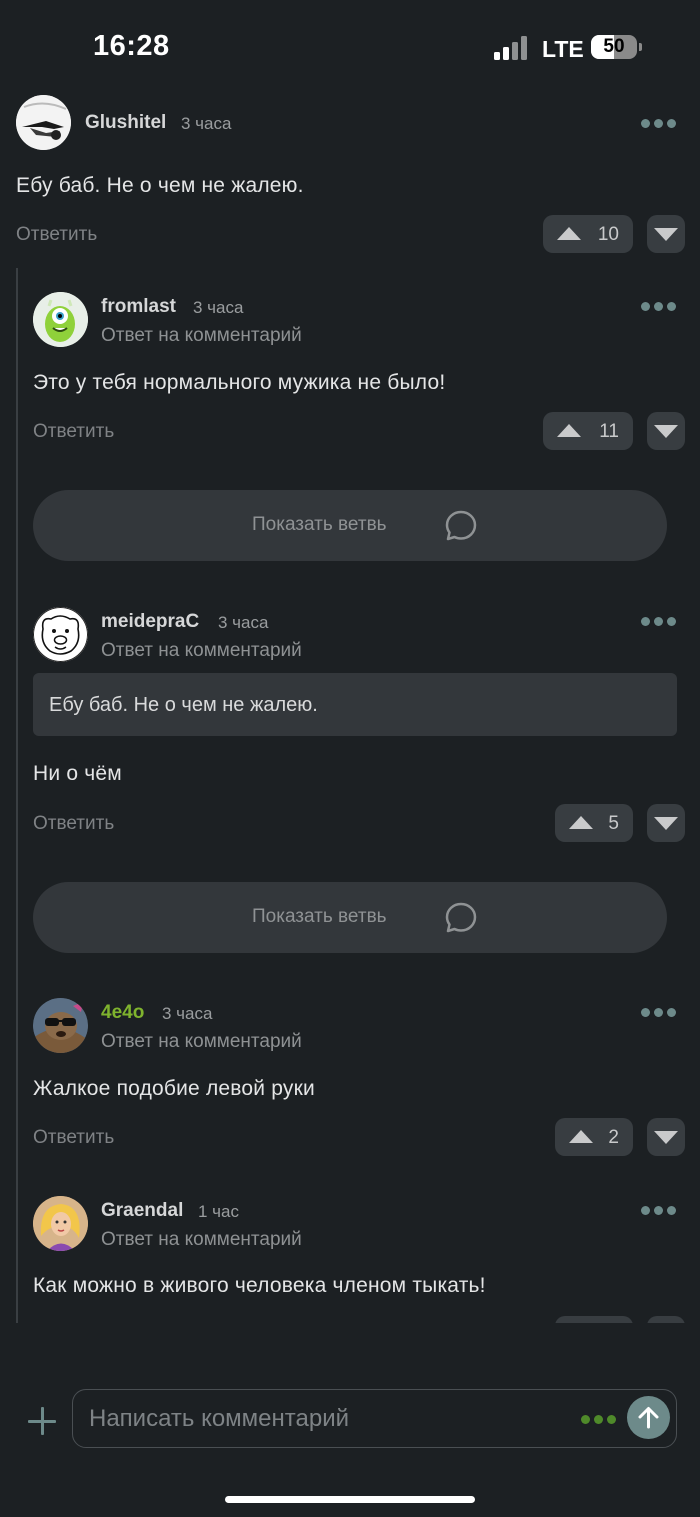 The width and height of the screenshot is (700, 1517). Describe the element at coordinates (174, 1088) in the screenshot. I see `comment-text: Жалкое подобие левой руки` at that location.